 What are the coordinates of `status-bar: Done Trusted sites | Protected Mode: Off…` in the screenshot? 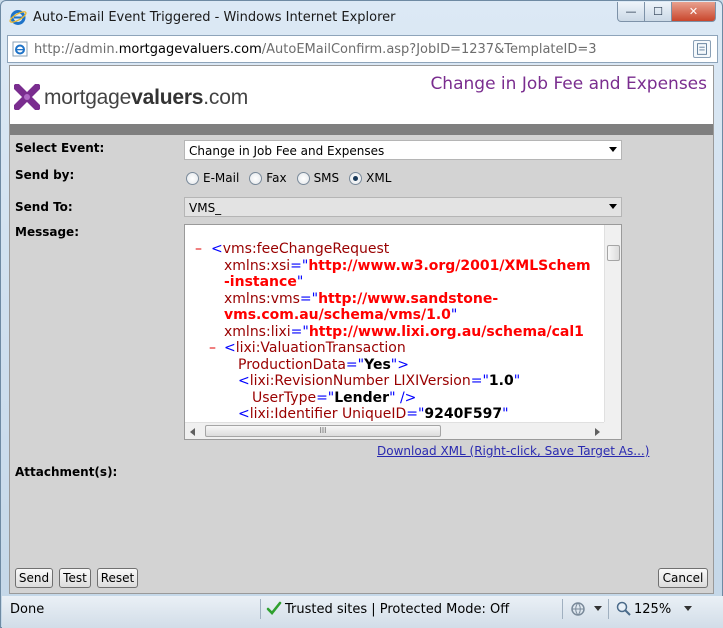 It's located at (362, 612).